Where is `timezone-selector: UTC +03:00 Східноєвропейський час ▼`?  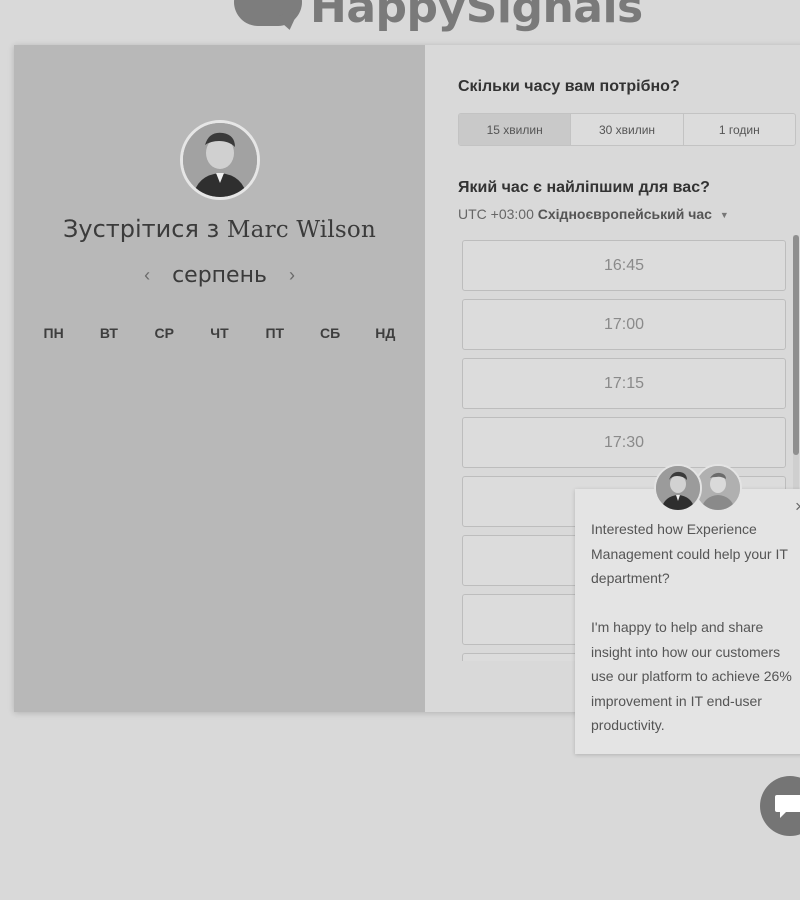
timezone-selector: UTC +03:00 Східноєвропейський час ▼ is located at coordinates (593, 214).